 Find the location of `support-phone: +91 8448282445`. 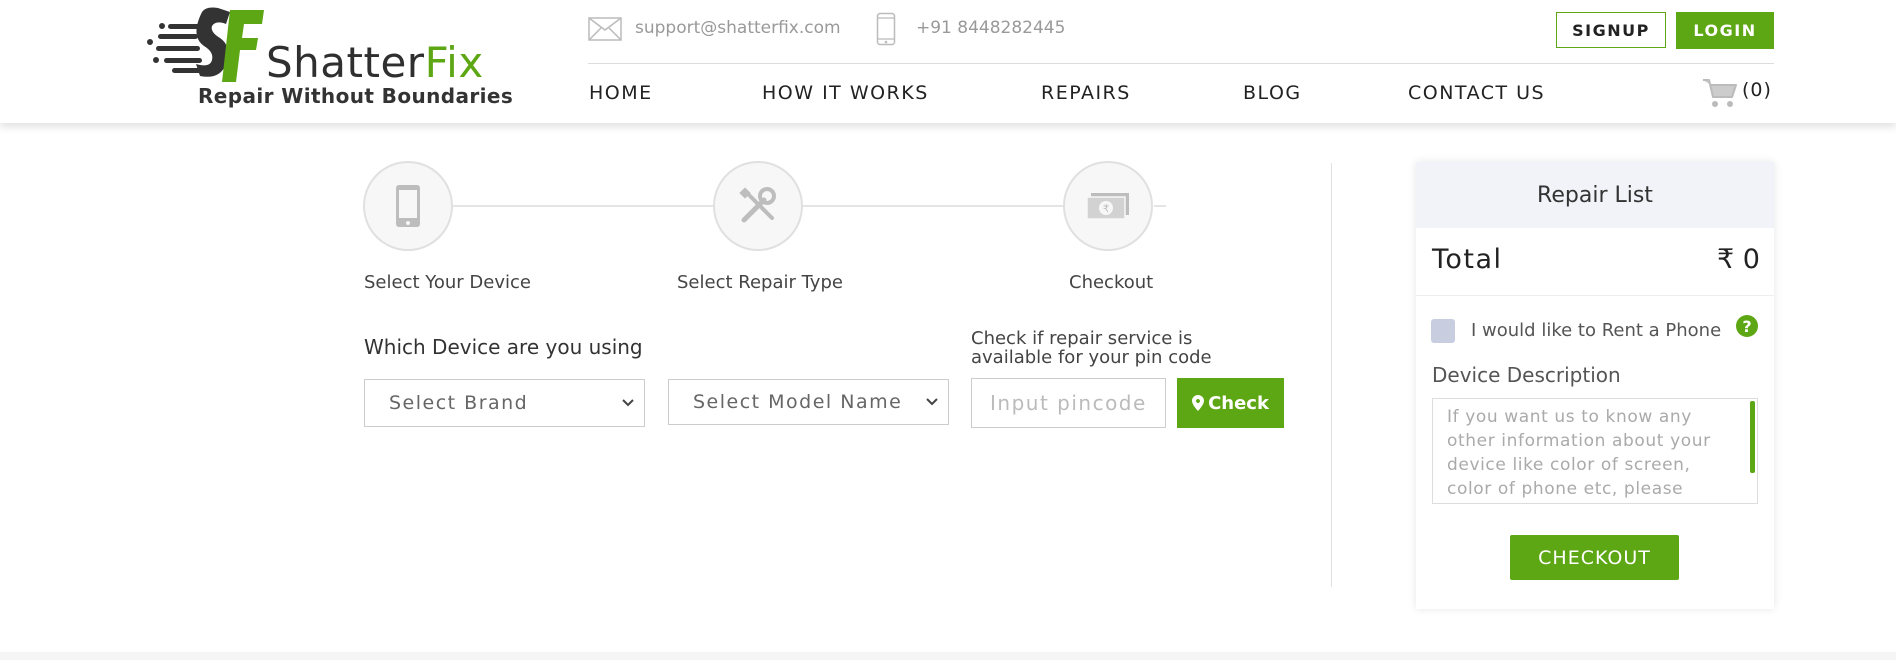

support-phone: +91 8448282445 is located at coordinates (990, 28).